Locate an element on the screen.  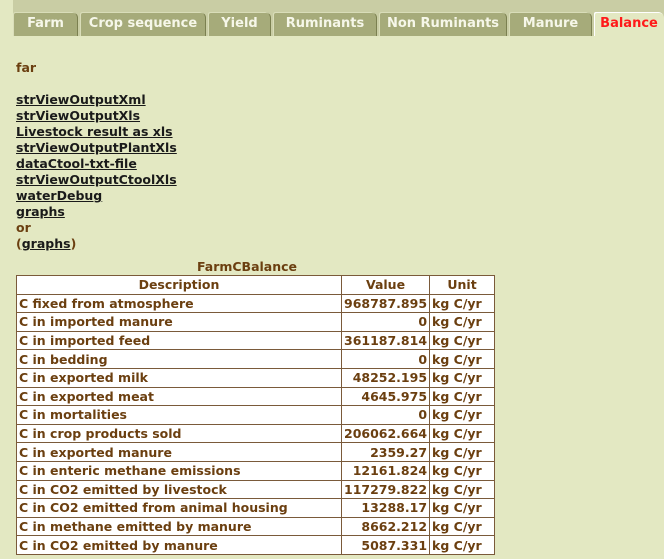
tab-ruminants: Ruminants is located at coordinates (325, 24).